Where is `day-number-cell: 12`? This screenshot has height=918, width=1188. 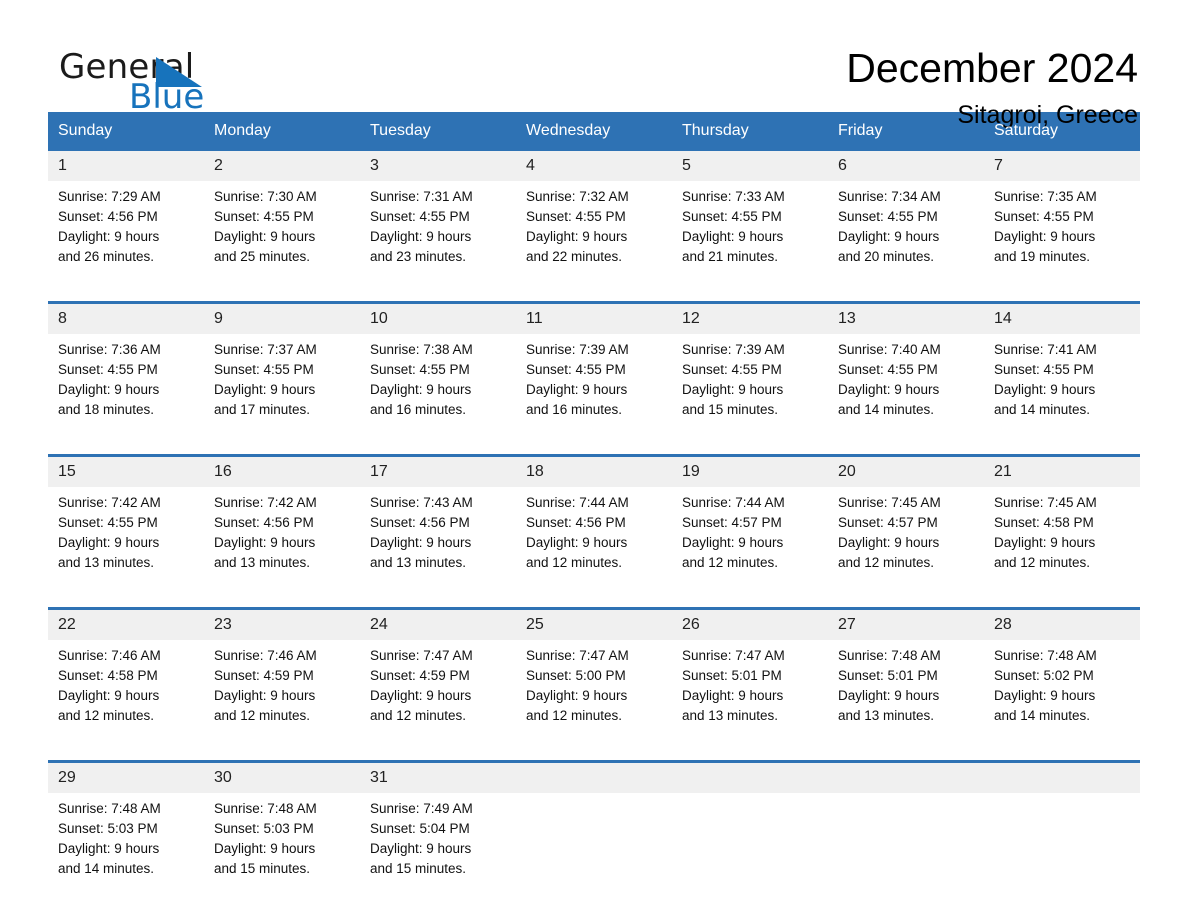
day-number-cell: 12 is located at coordinates (750, 319).